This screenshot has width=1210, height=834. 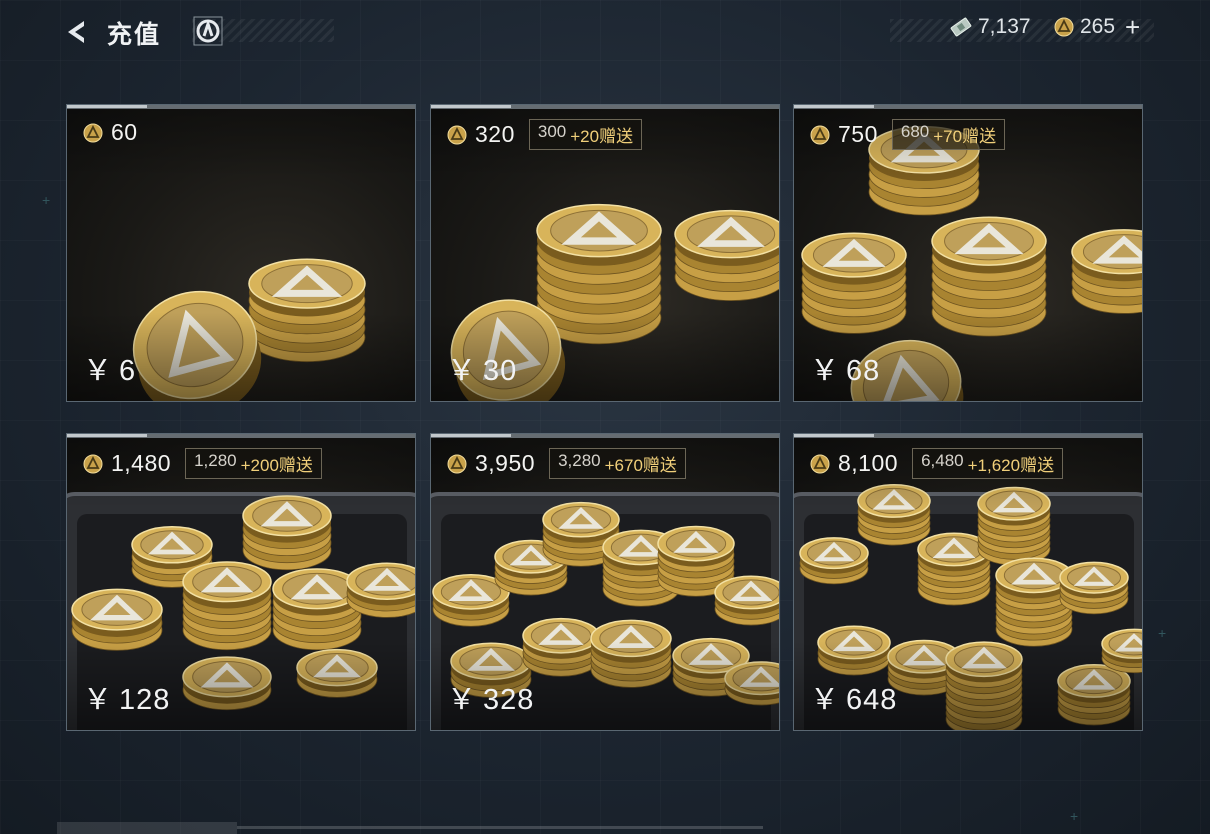 I want to click on price-label: ￥ 68, so click(x=845, y=368).